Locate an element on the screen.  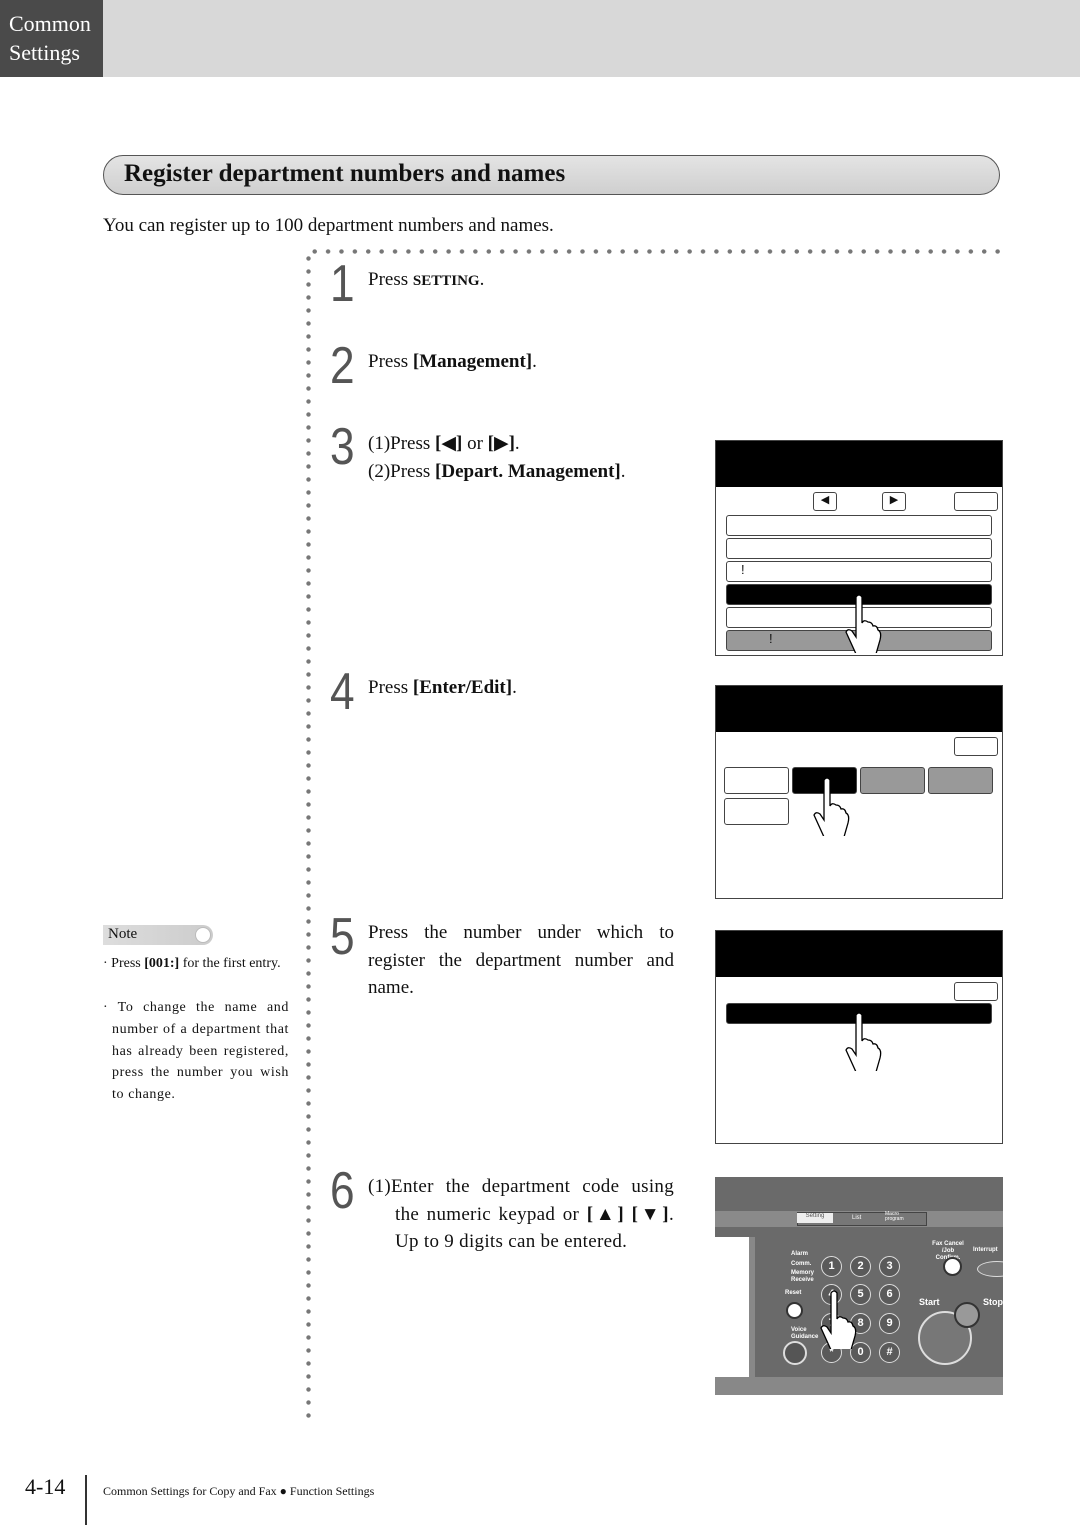
reset-label: Reset is located at coordinates (793, 1293).